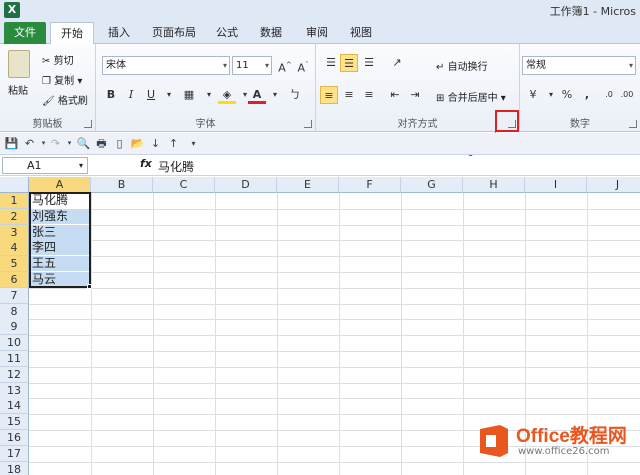 Image resolution: width=640 pixels, height=475 pixels. What do you see at coordinates (14, 201) in the screenshot?
I see `row-header: 1` at bounding box center [14, 201].